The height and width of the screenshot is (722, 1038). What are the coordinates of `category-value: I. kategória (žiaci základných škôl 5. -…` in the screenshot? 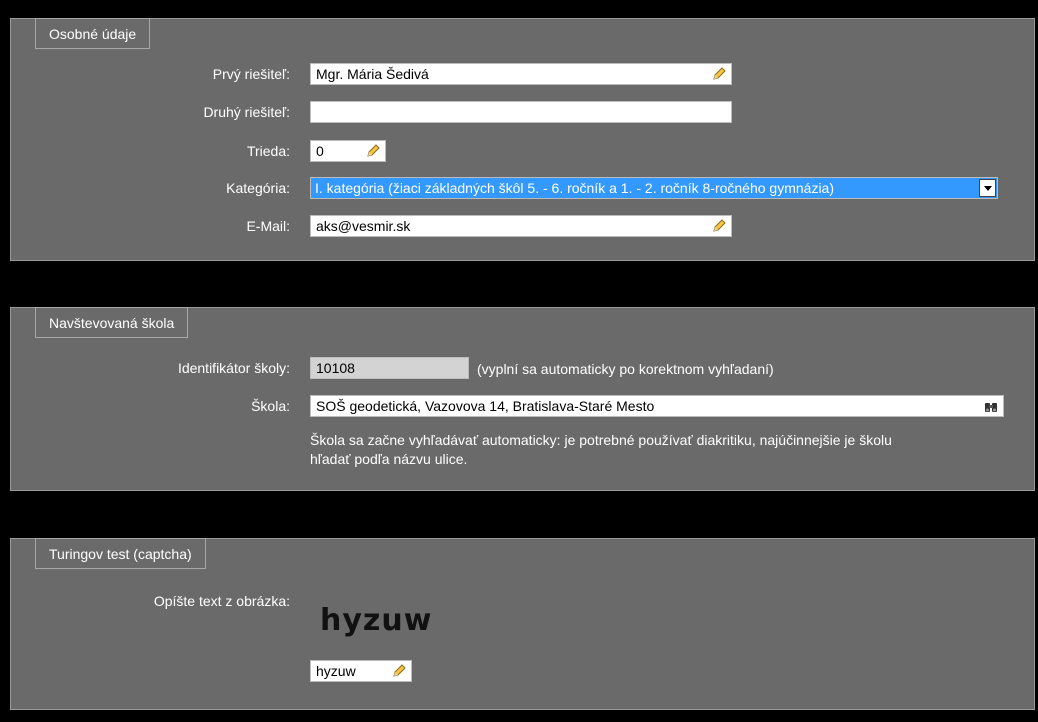 It's located at (575, 188).